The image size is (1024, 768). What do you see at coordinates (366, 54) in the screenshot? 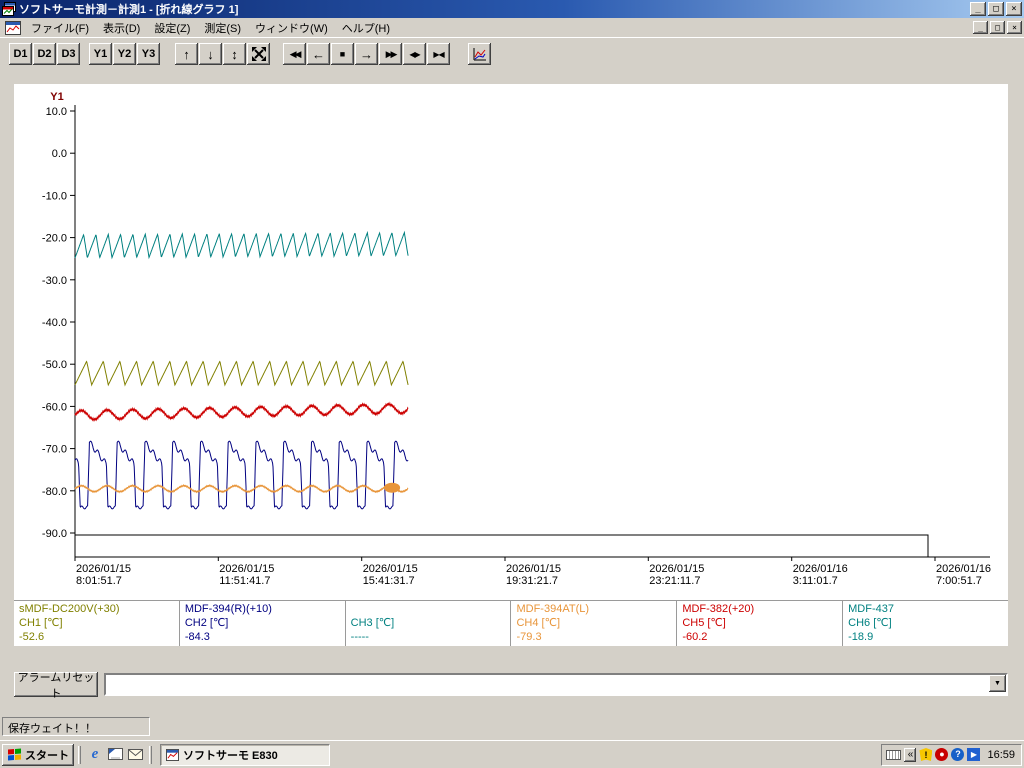
I see `step-forward-button: →` at bounding box center [366, 54].